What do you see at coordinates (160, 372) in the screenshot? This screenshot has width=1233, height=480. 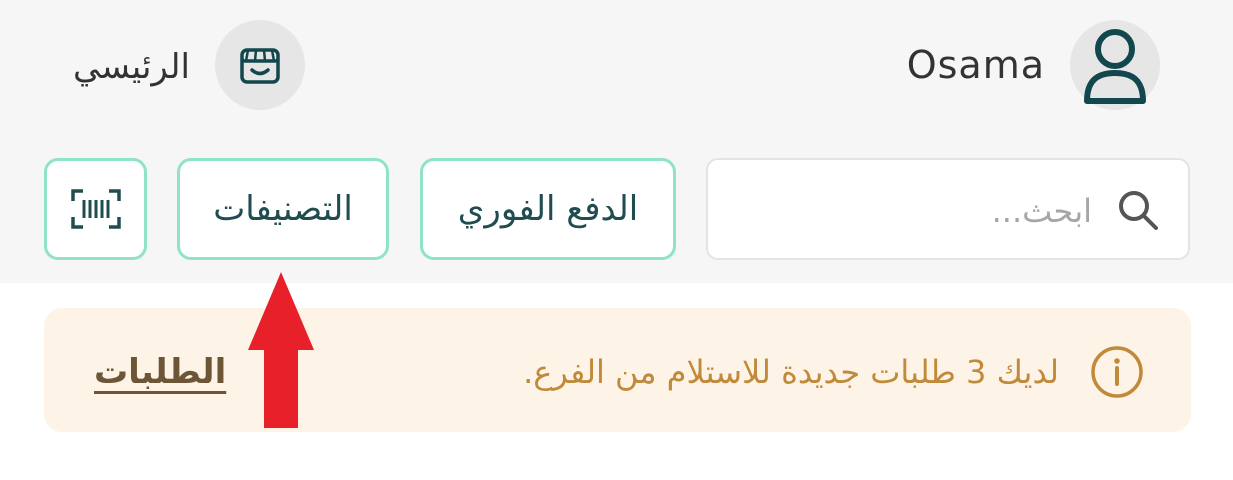 I see `orders-link: الطلبات` at bounding box center [160, 372].